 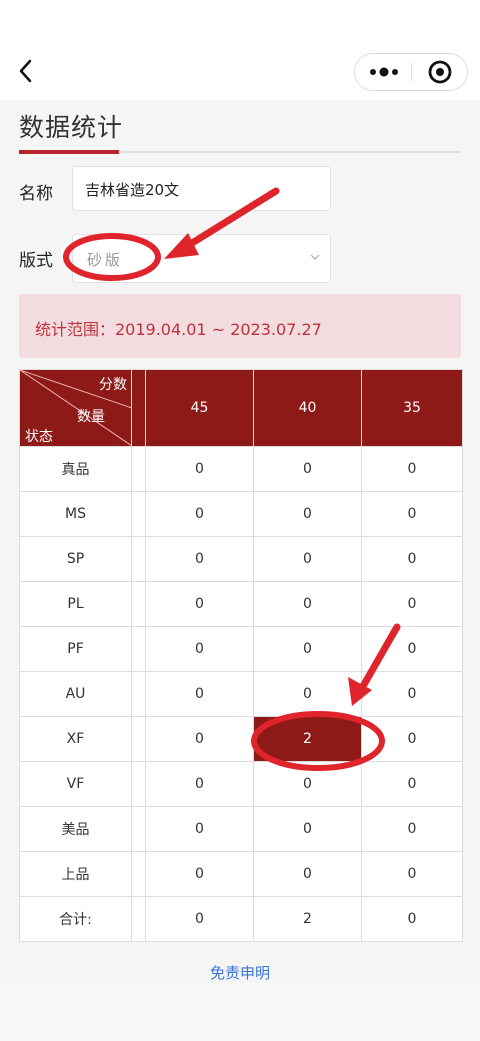 I want to click on more-dots-icon, so click(x=384, y=72).